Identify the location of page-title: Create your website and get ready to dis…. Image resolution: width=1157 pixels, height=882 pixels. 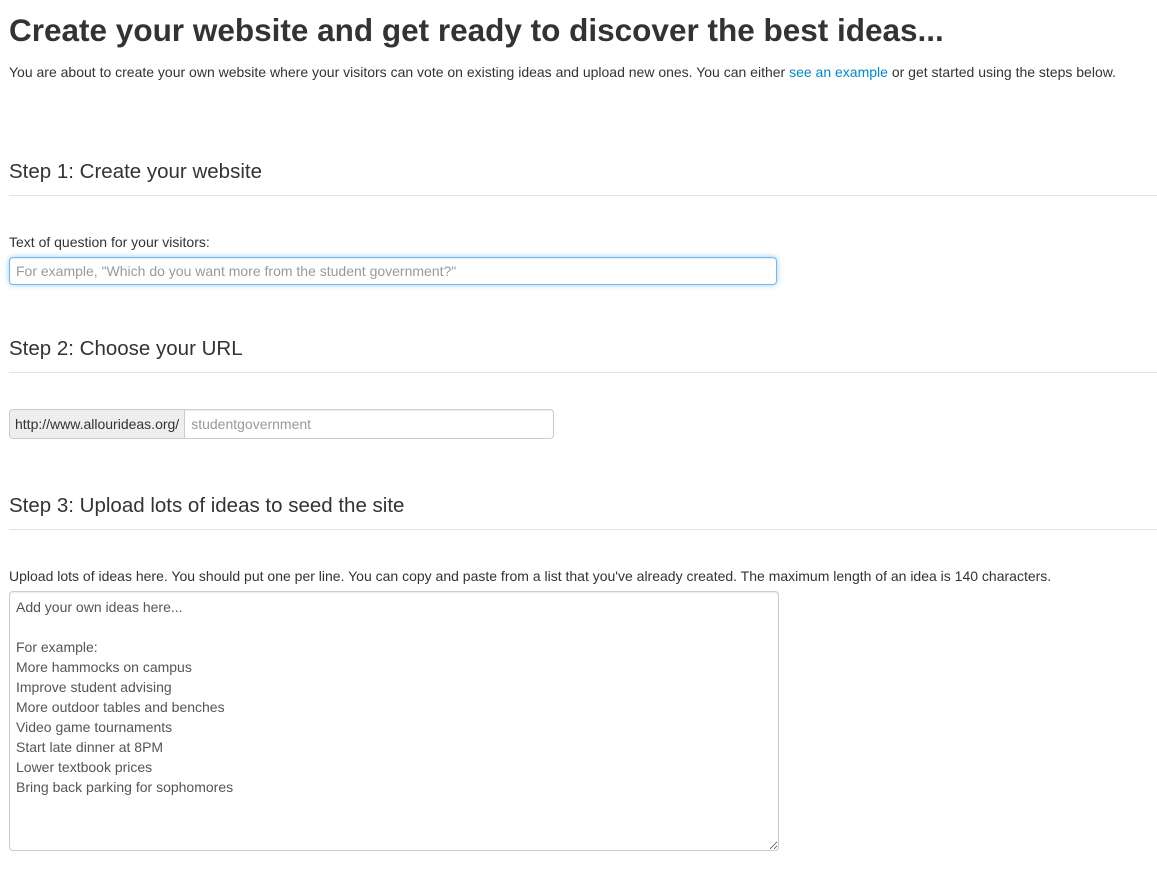
(476, 30).